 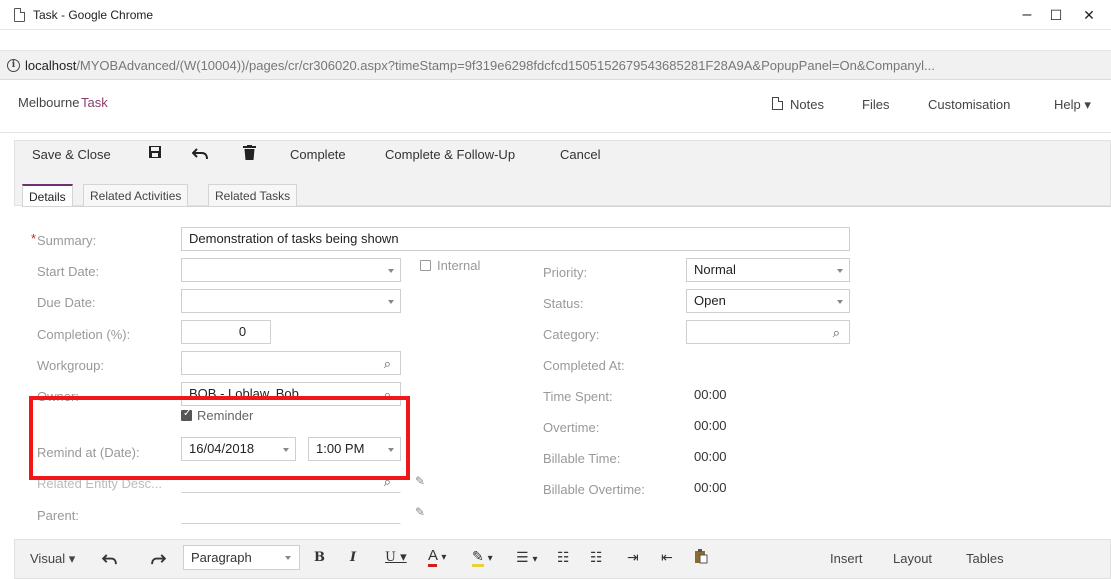 What do you see at coordinates (291, 270) in the screenshot?
I see `start-date-input` at bounding box center [291, 270].